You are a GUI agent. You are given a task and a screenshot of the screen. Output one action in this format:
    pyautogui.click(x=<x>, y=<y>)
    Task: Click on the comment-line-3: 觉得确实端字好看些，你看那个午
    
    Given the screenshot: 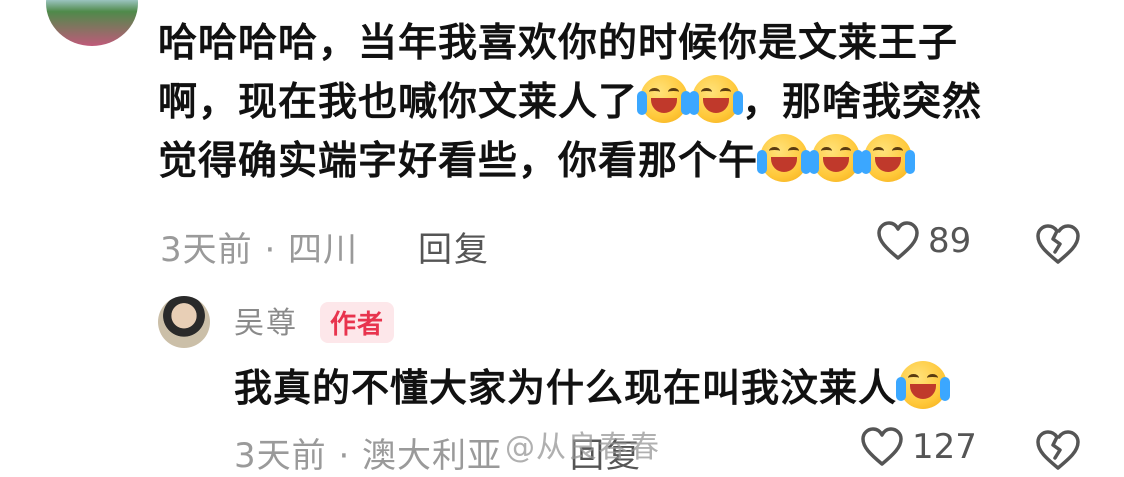 What is the action you would take?
    pyautogui.click(x=613, y=161)
    